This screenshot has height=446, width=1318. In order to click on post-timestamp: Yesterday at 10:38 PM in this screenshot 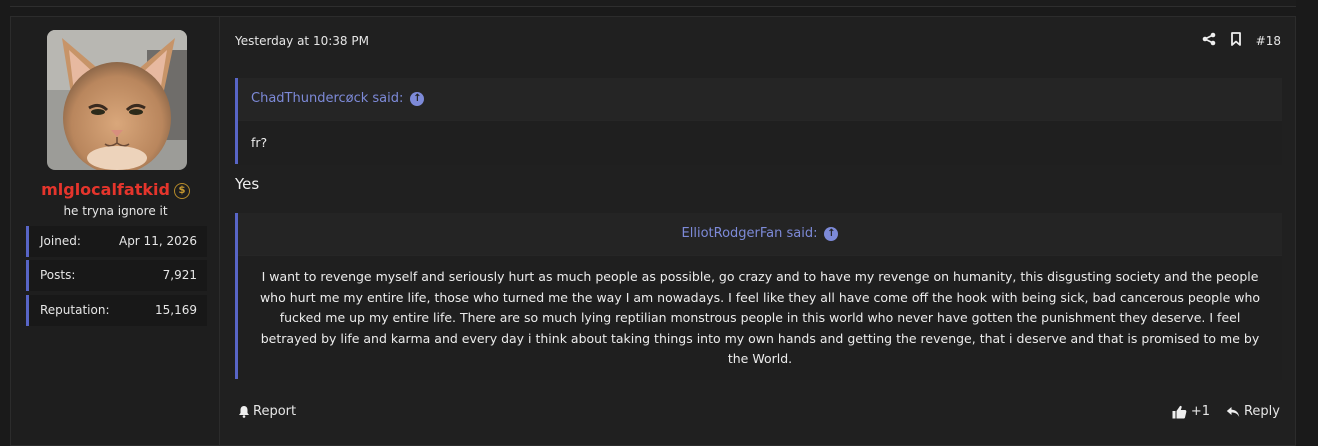, I will do `click(302, 41)`.